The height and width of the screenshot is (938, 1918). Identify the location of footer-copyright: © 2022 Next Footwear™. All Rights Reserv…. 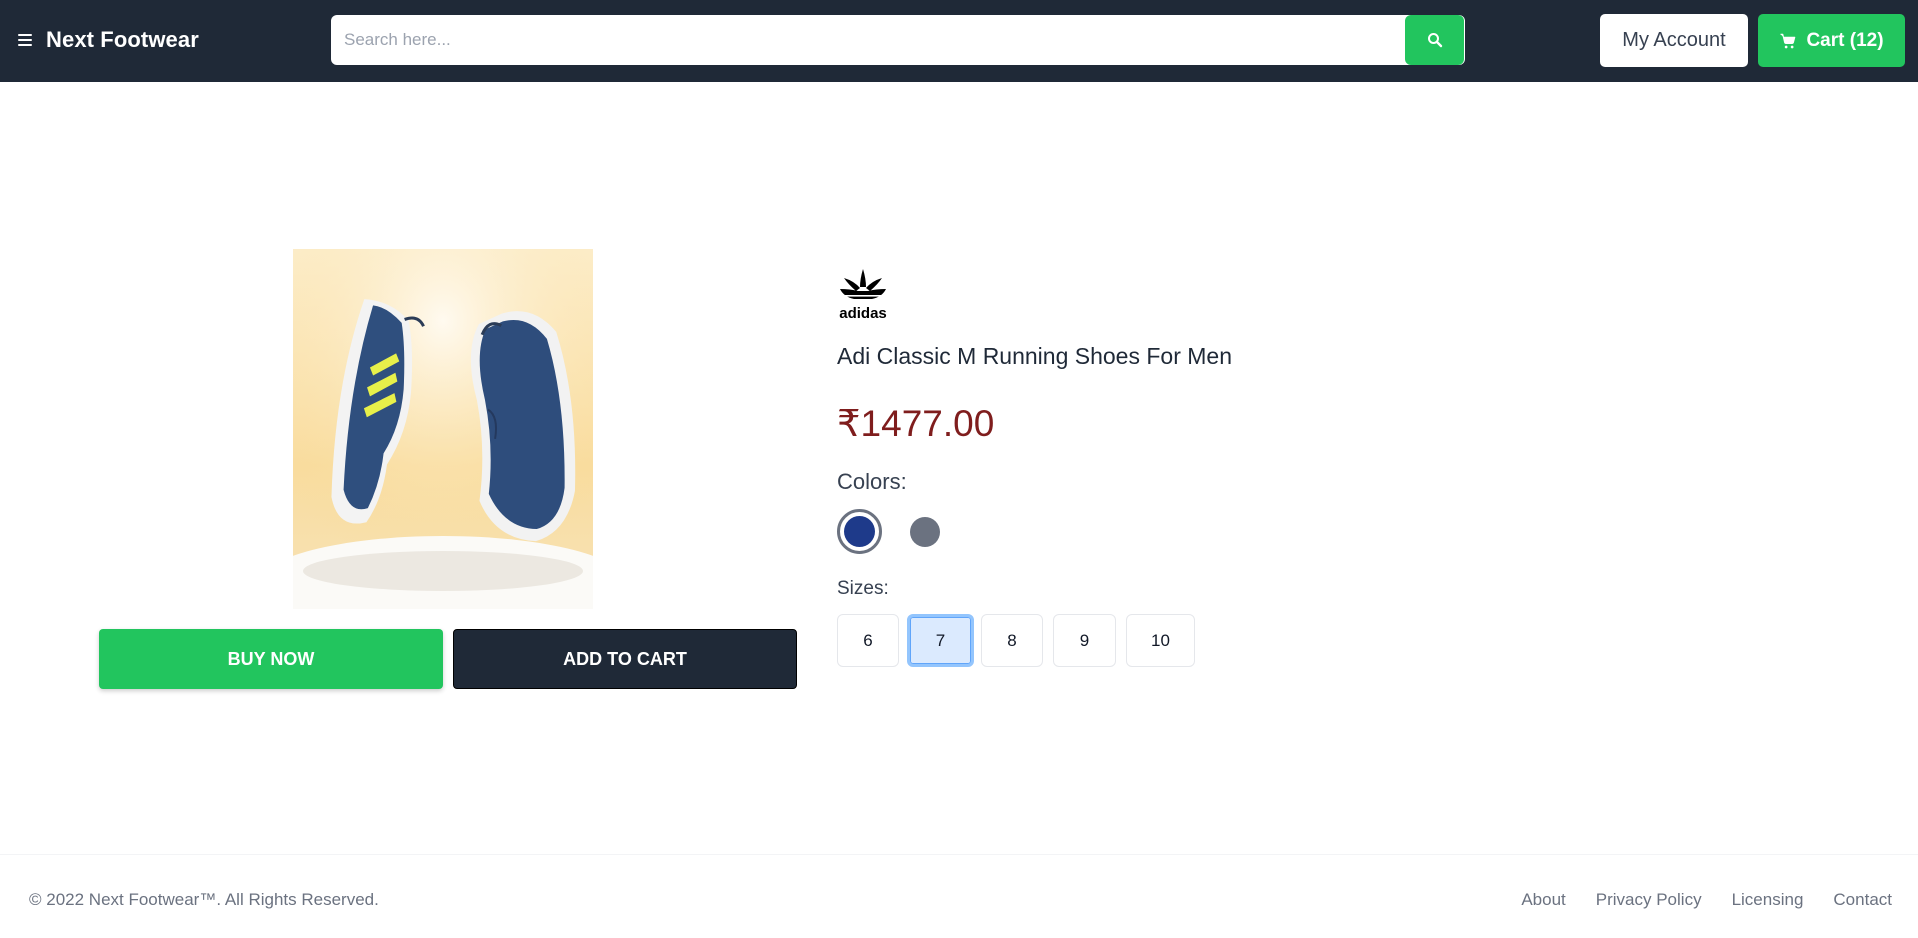
(204, 899).